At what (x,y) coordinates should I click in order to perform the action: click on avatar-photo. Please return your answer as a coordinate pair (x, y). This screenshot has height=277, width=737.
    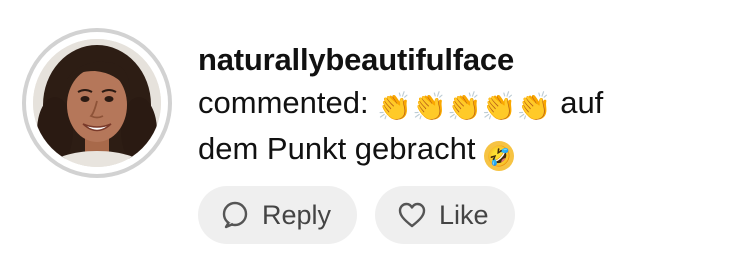
    Looking at the image, I should click on (97, 103).